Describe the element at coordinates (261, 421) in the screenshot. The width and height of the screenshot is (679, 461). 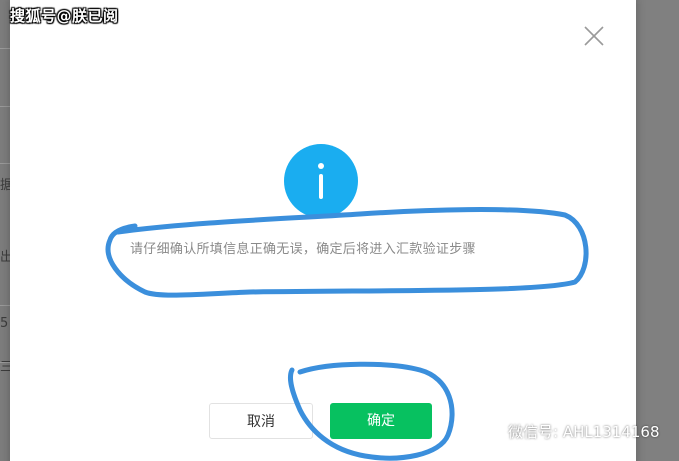
I see `cancel-button: 取消` at that location.